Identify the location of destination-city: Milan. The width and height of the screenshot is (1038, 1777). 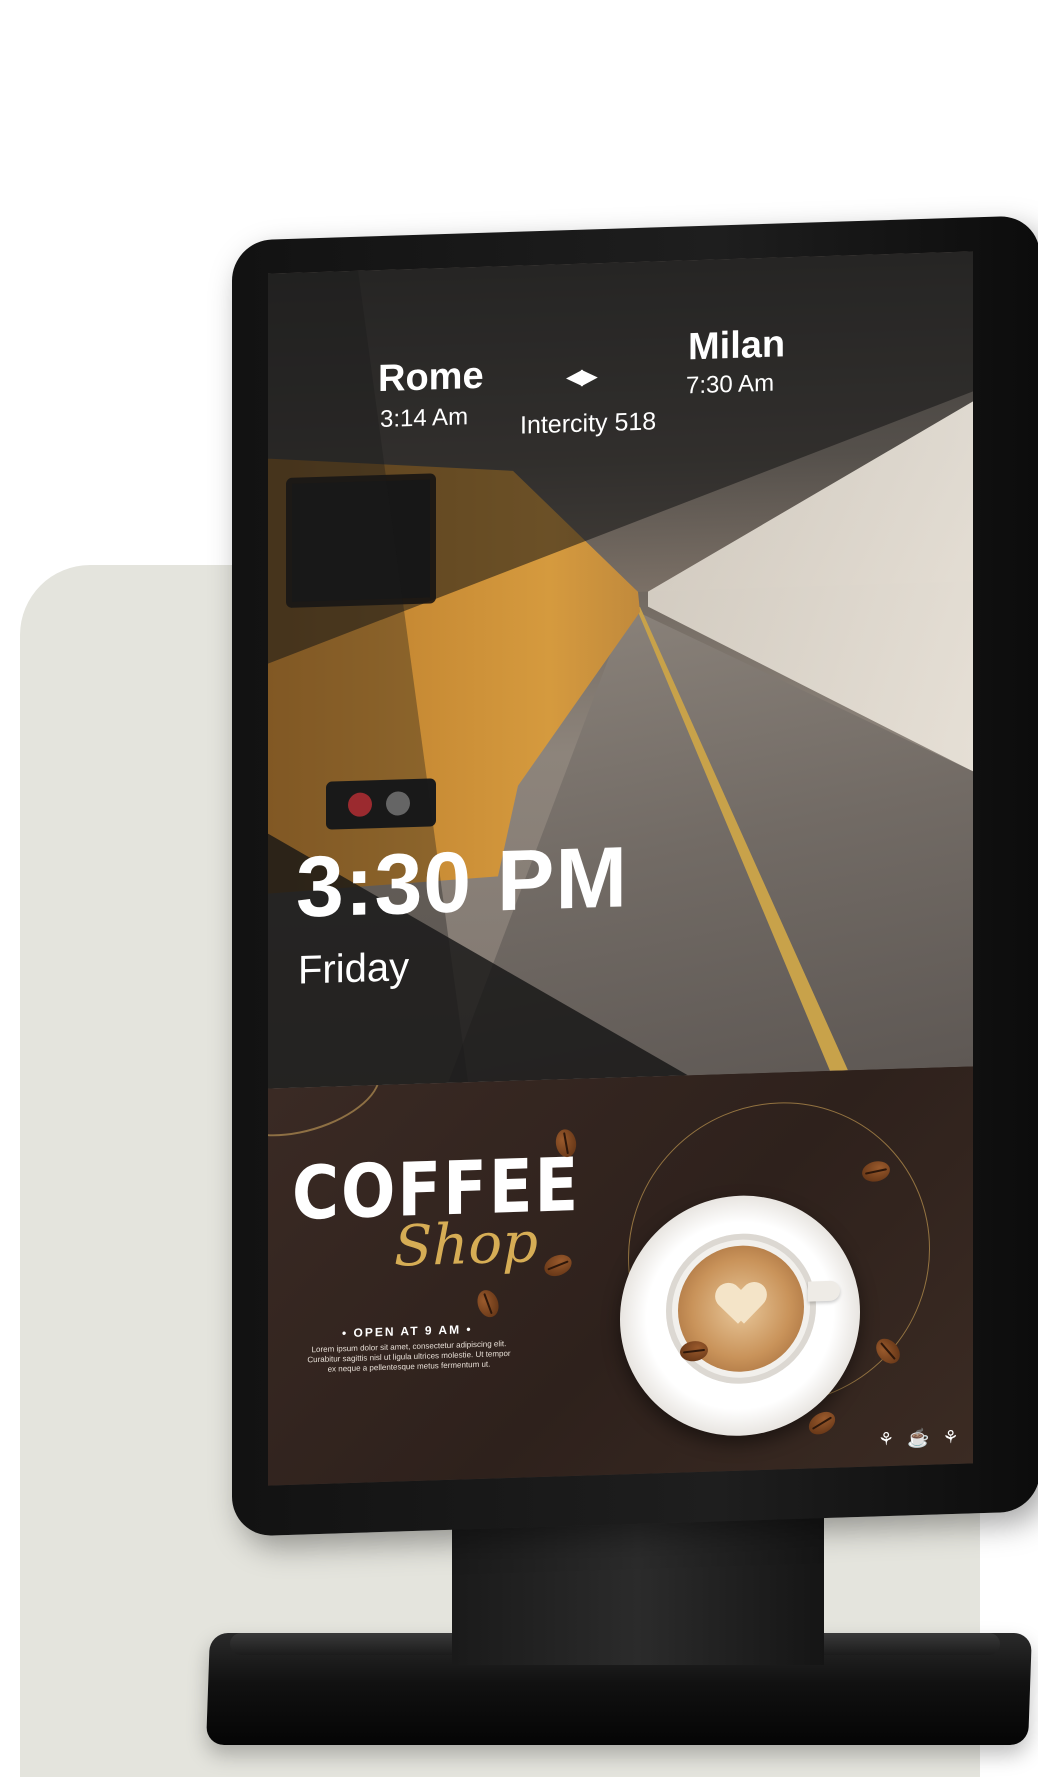
(737, 346).